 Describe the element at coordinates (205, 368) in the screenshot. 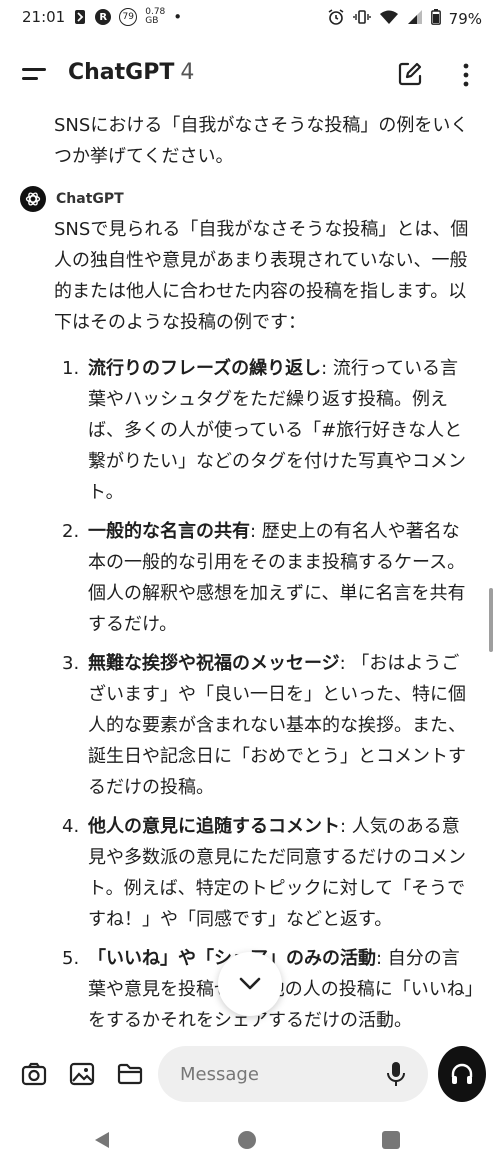

I see `list-keyword: 流行りのフレーズの繰り返し` at that location.